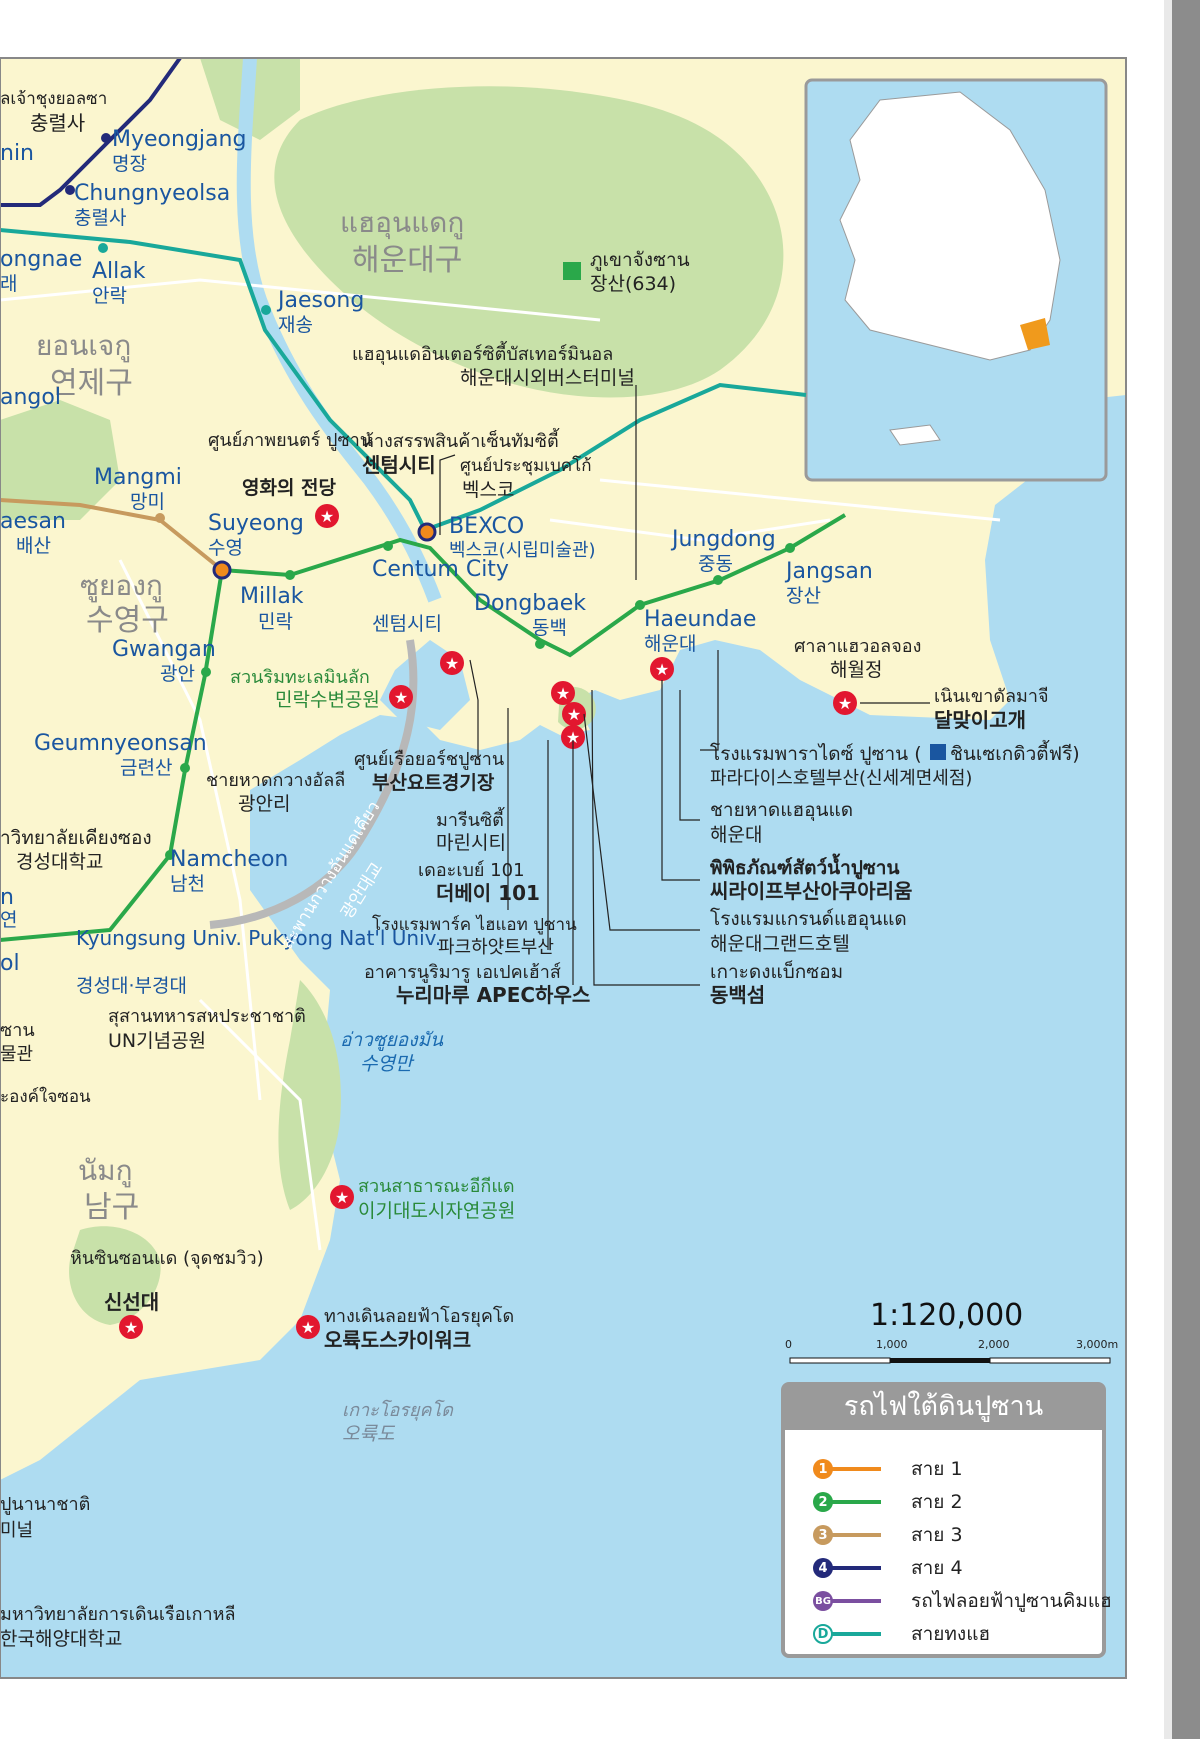 Image resolution: width=1200 pixels, height=1739 pixels. I want to click on map-label: 래, so click(8, 284).